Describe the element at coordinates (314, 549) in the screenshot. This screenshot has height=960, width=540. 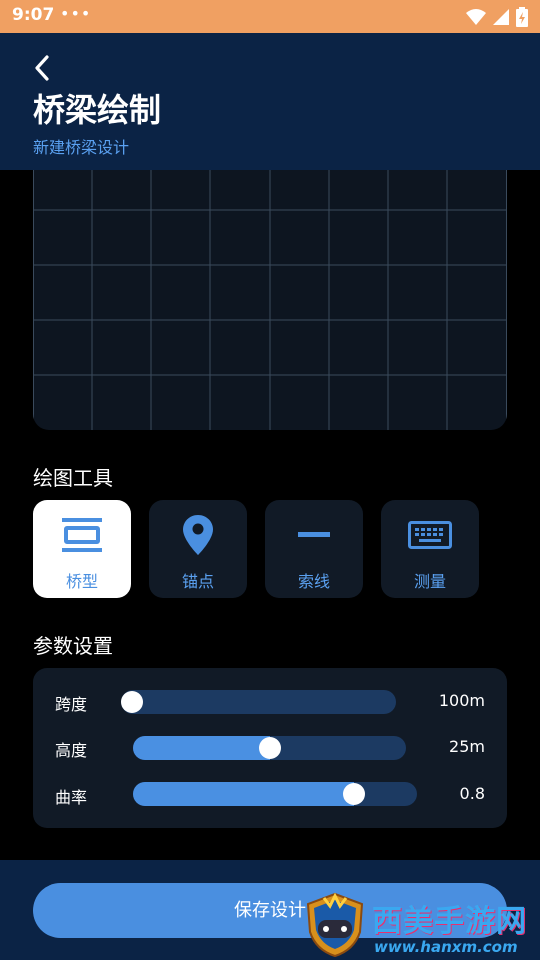
I see `tool-cable: 索线` at that location.